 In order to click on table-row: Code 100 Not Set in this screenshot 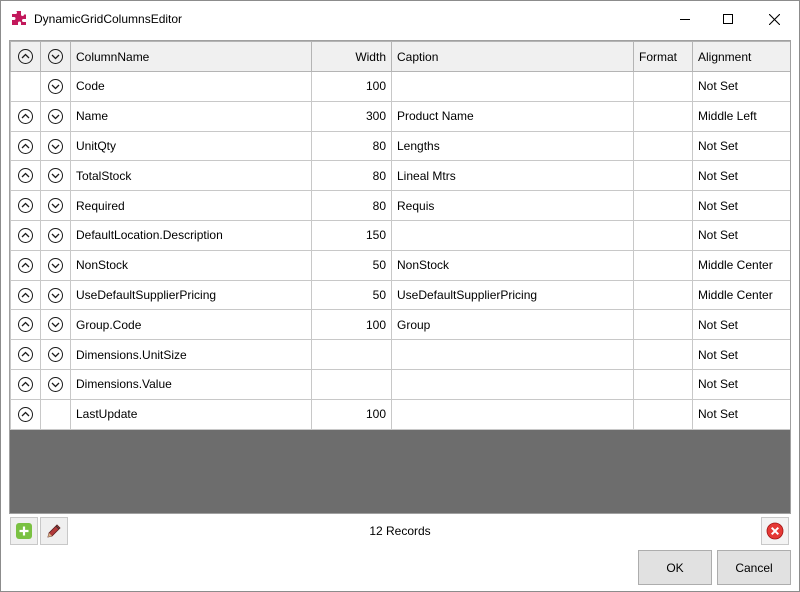, I will do `click(400, 86)`.